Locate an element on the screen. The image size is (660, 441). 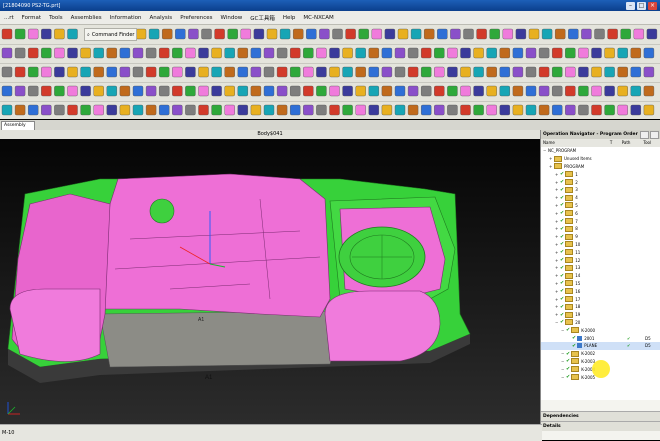
tree-row: + ✔ 10 is located at coordinates (600, 245).